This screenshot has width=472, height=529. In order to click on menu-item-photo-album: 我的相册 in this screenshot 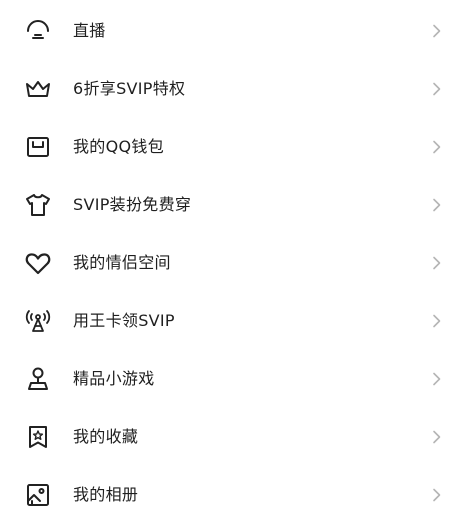, I will do `click(236, 495)`.